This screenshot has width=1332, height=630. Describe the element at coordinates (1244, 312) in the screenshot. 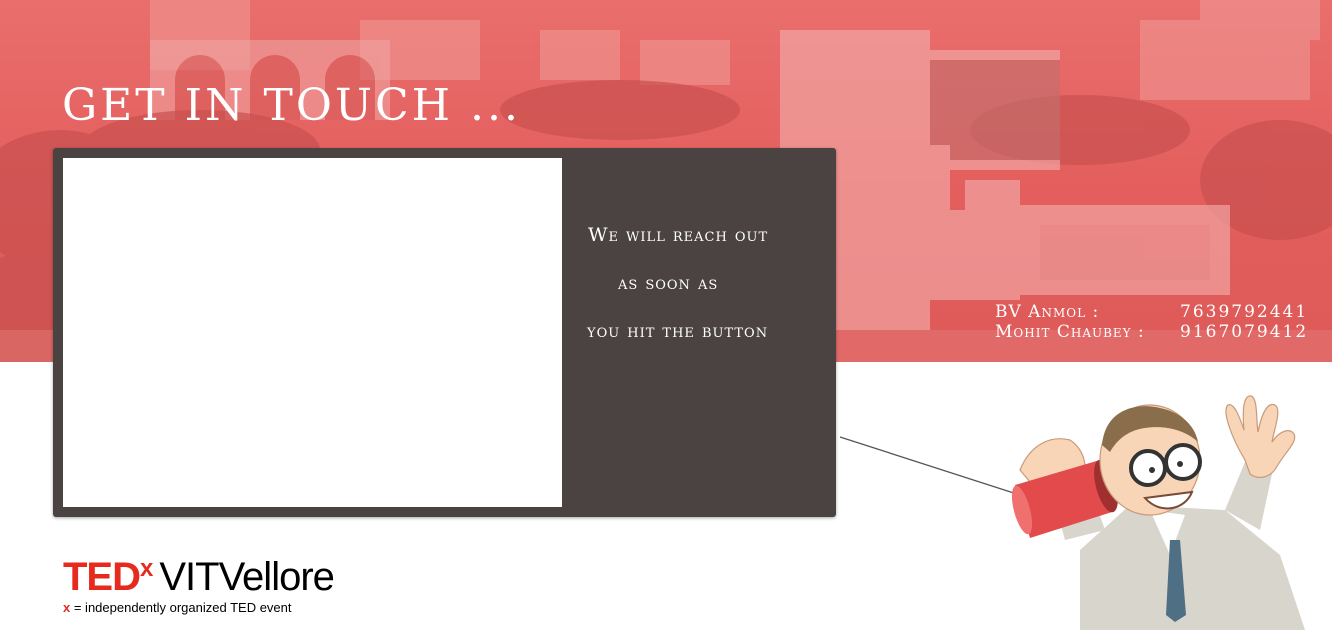

I see `contact-phone-1: 7639792441` at that location.